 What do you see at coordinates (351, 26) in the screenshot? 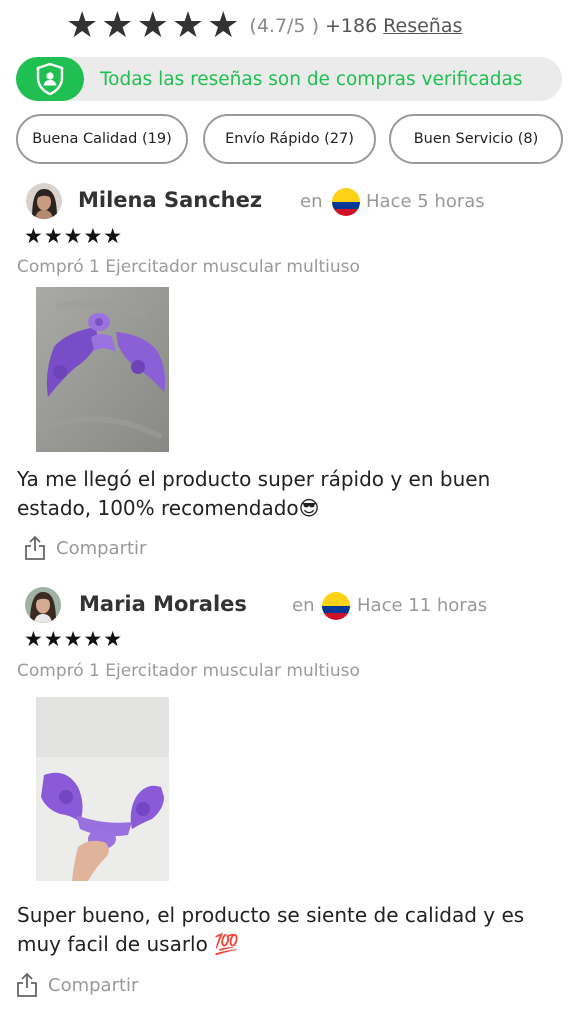
I see `review-count: +186` at bounding box center [351, 26].